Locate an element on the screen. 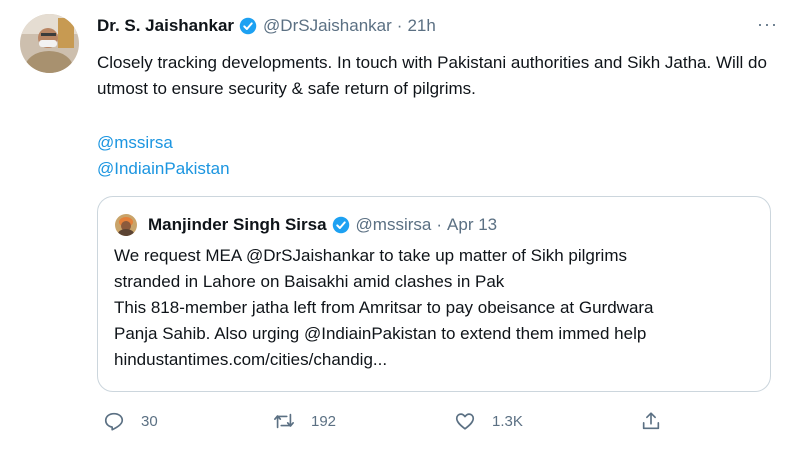 The image size is (800, 454). tweet-header: Dr. S. Jaishankar @DrSJaishankar · 21h is located at coordinates (266, 26).